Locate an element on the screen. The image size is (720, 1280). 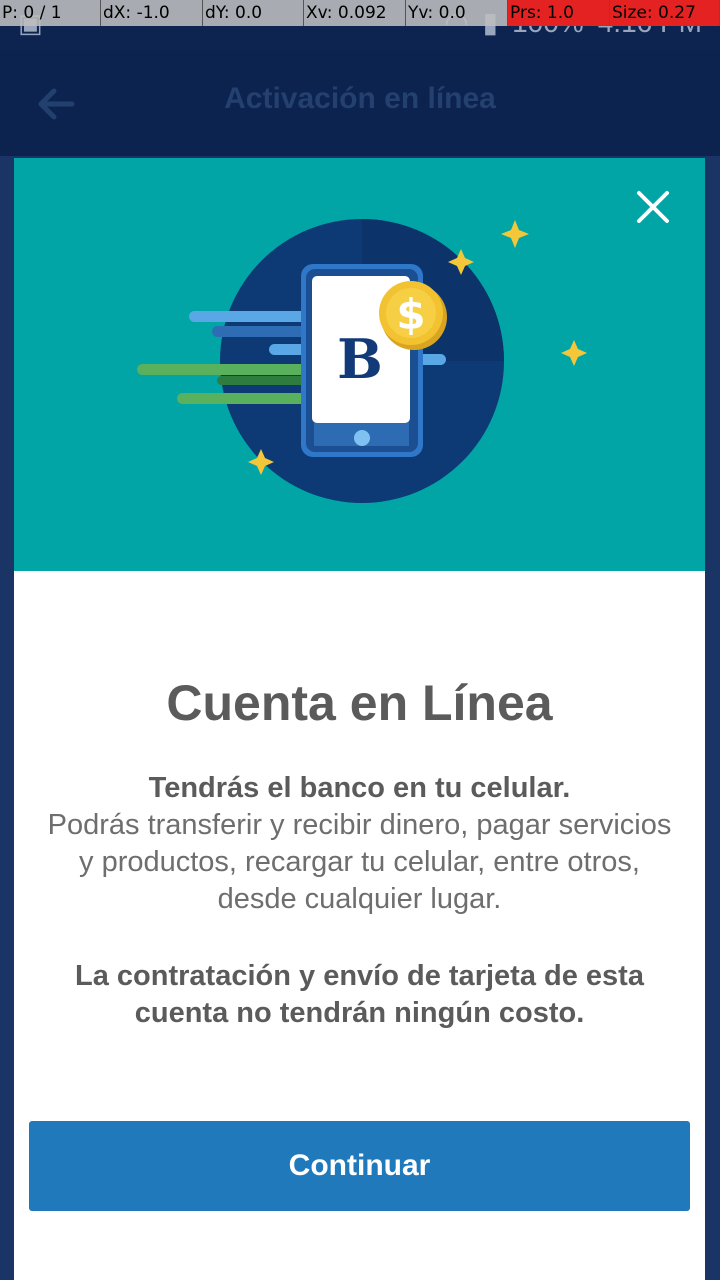
phone-banking-illustration: B $ is located at coordinates (362, 361).